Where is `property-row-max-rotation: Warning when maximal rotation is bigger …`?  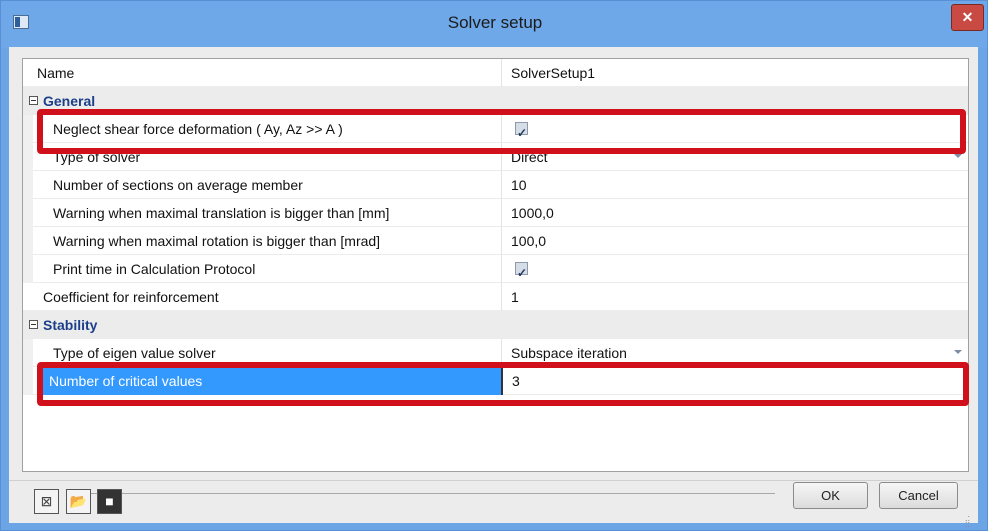 property-row-max-rotation: Warning when maximal rotation is bigger … is located at coordinates (495, 241).